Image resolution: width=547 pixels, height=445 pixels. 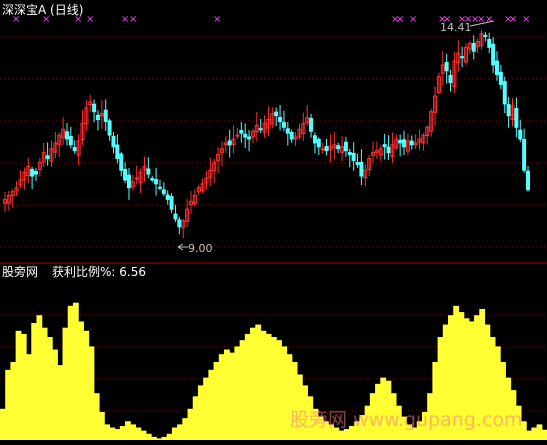 What do you see at coordinates (99, 272) in the screenshot?
I see `indicator-label: 获利比例%: 6.56` at bounding box center [99, 272].